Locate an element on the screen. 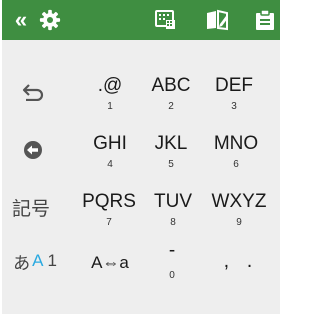  key-5: JKL 5 is located at coordinates (171, 152).